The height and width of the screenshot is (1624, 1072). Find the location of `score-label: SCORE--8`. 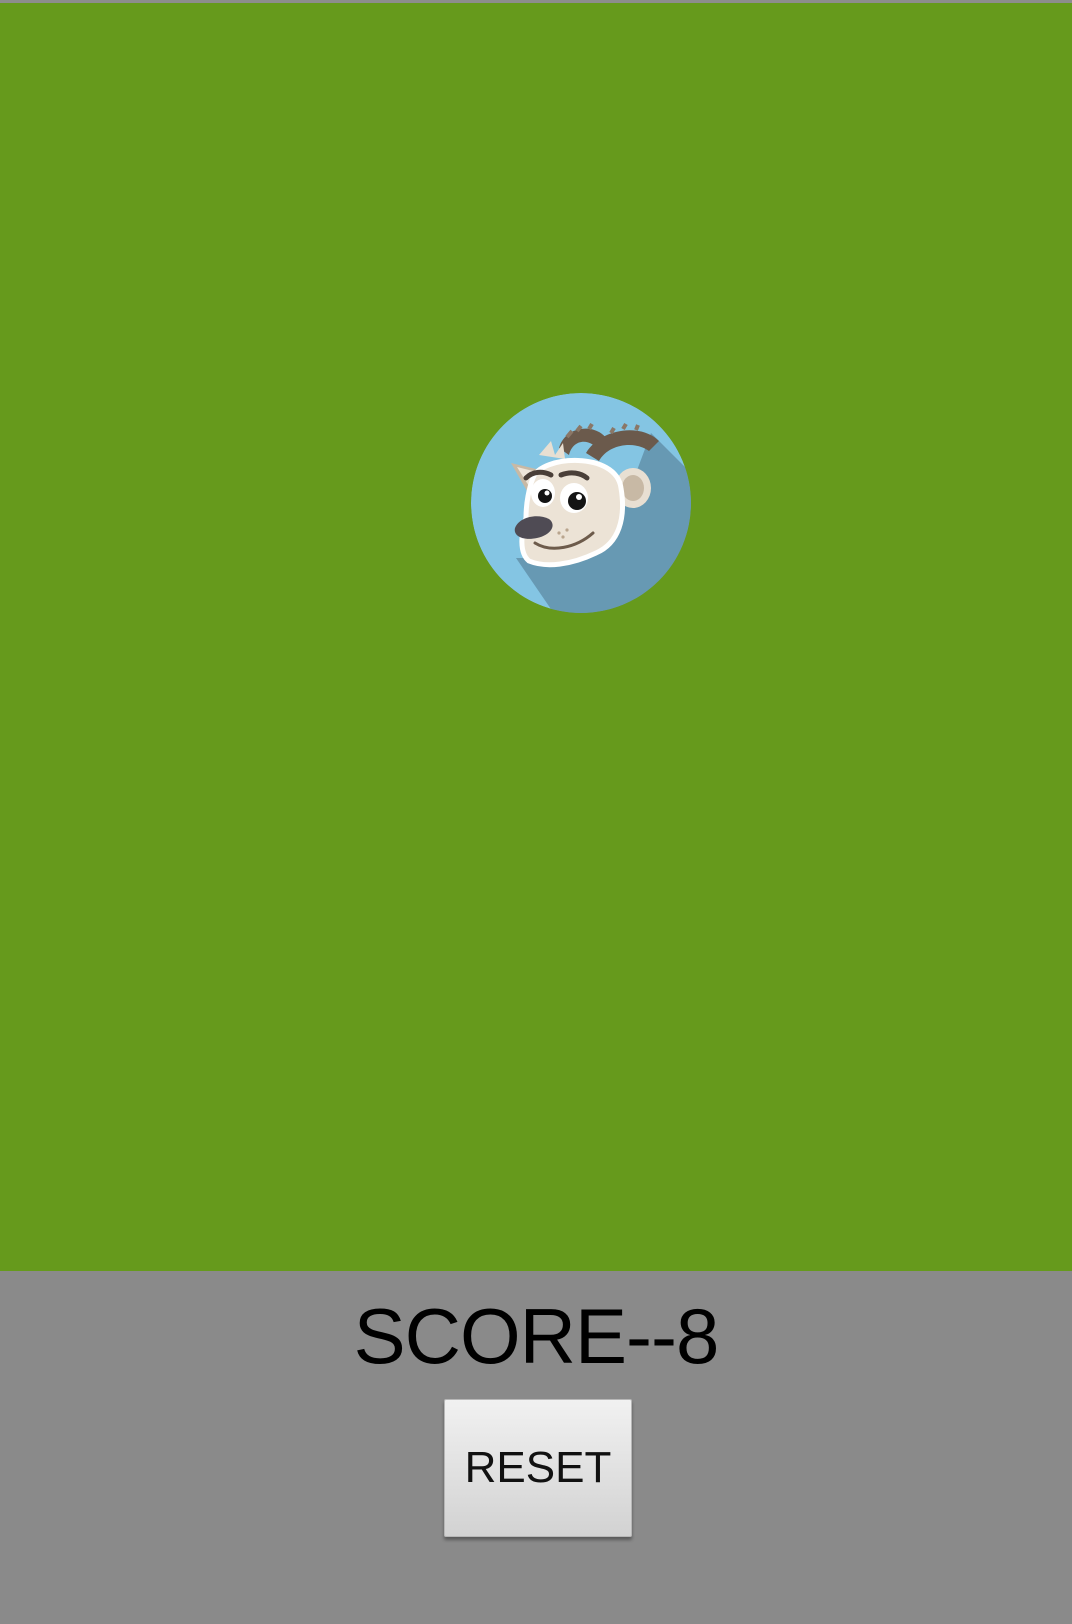

score-label: SCORE--8 is located at coordinates (536, 1336).